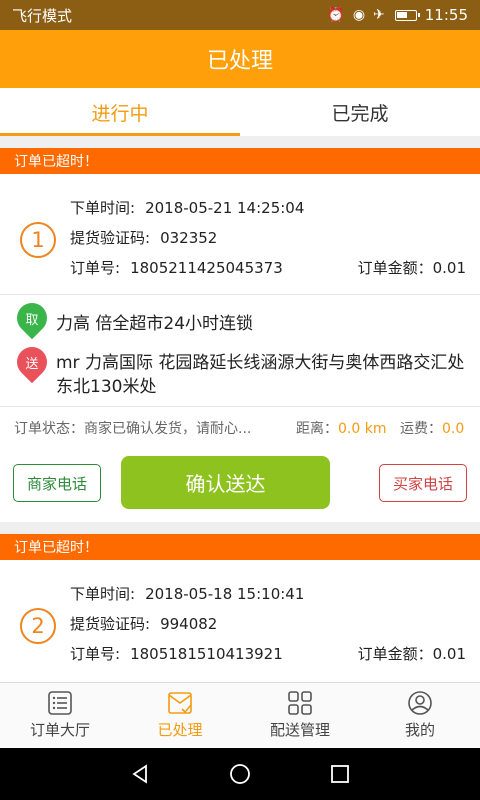 Image resolution: width=480 pixels, height=800 pixels. Describe the element at coordinates (225, 482) in the screenshot. I see `confirm-delivery-button: 确认送达` at that location.